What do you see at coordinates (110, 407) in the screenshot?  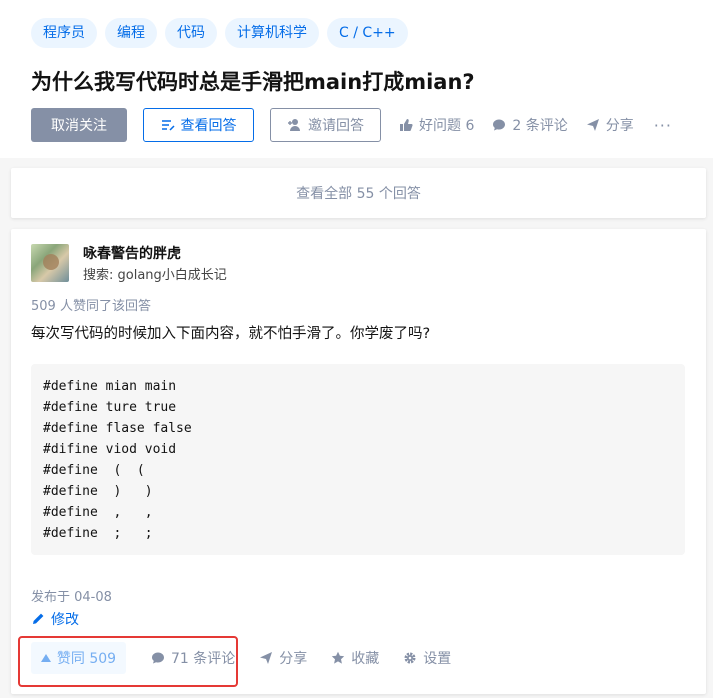 I see `code-line: #define ture true` at bounding box center [110, 407].